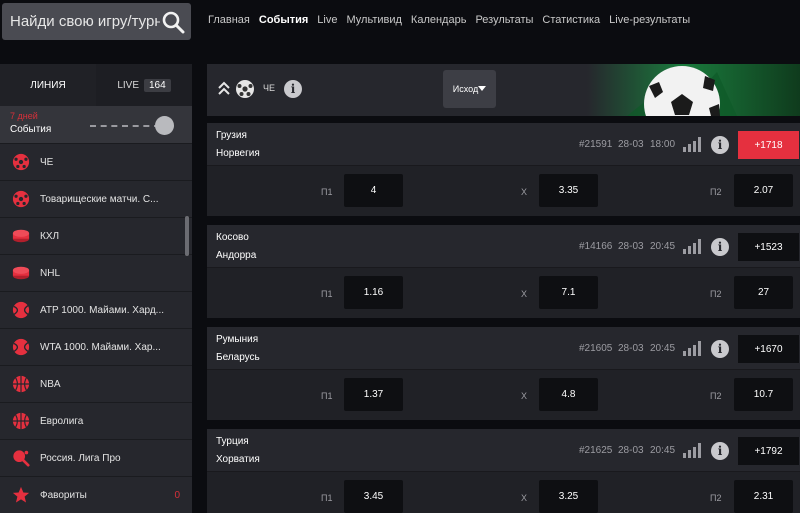  Describe the element at coordinates (173, 22) in the screenshot. I see `search-icon` at that location.